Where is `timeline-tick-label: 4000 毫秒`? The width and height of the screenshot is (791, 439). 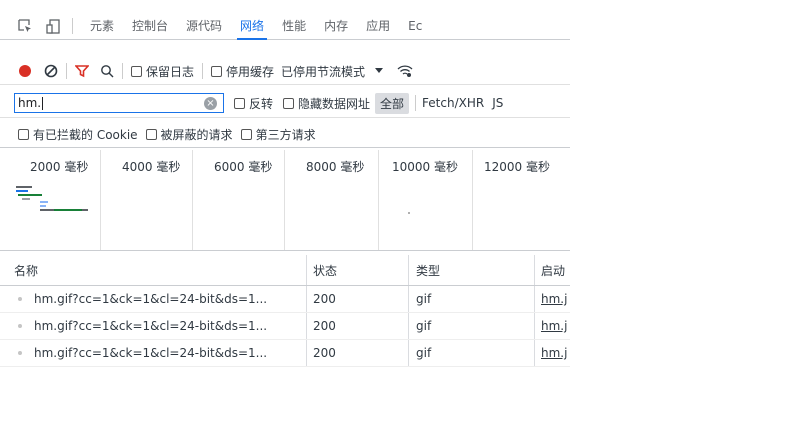
timeline-tick-label: 4000 毫秒 is located at coordinates (151, 167).